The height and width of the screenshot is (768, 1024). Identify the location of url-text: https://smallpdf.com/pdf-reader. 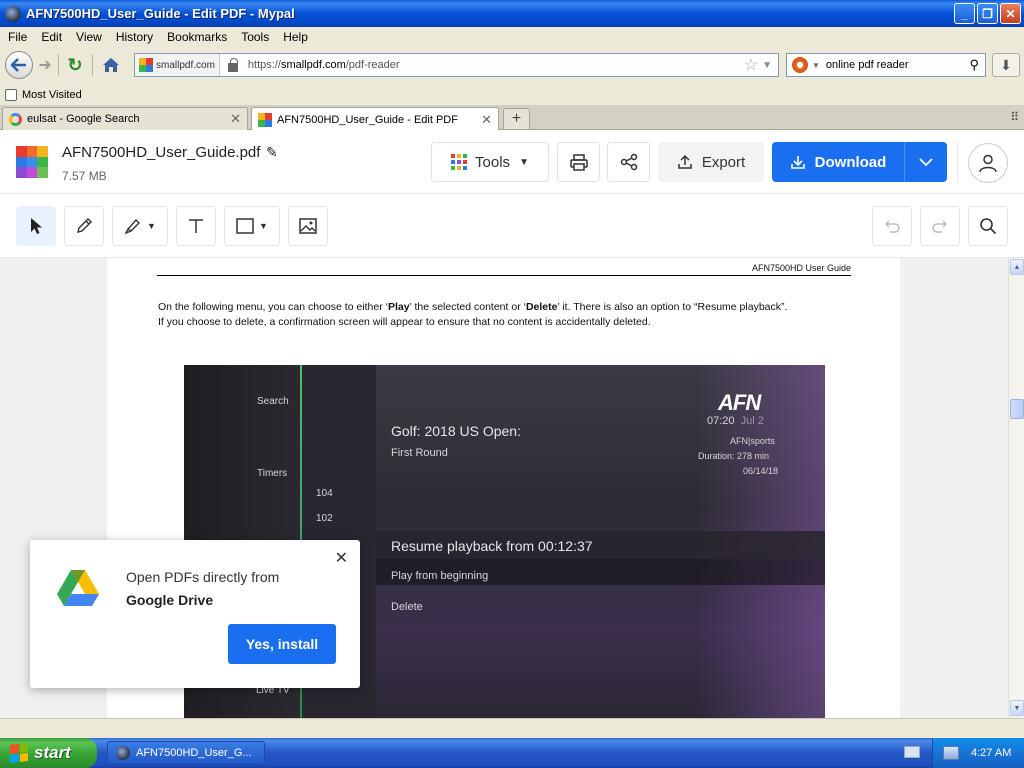
(494, 65).